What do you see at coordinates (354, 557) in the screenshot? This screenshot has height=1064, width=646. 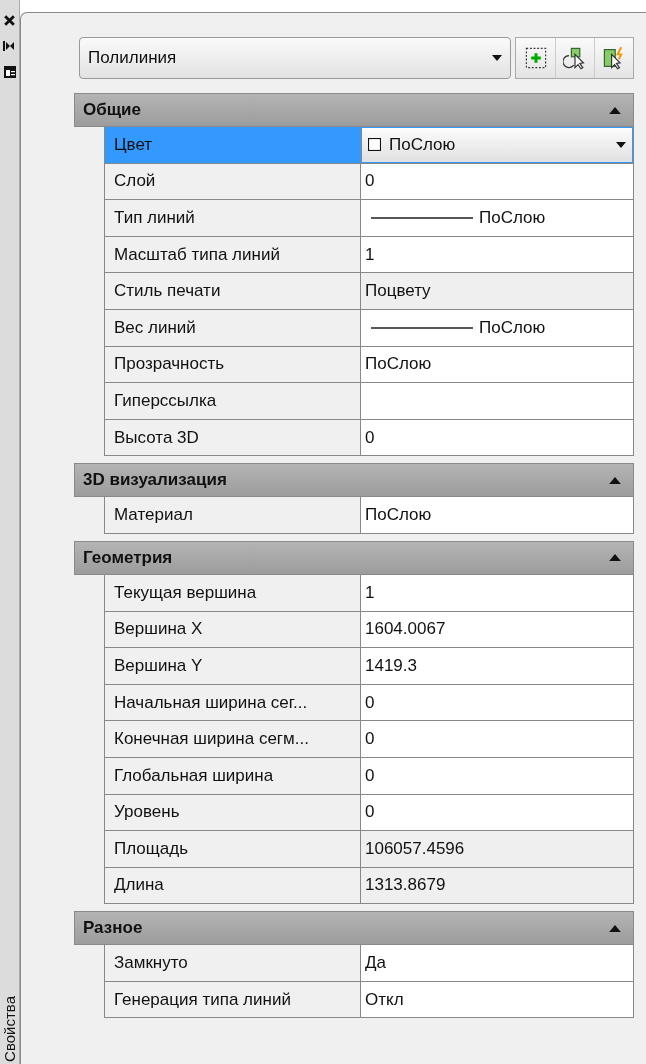 I see `section-header: Геометрия` at bounding box center [354, 557].